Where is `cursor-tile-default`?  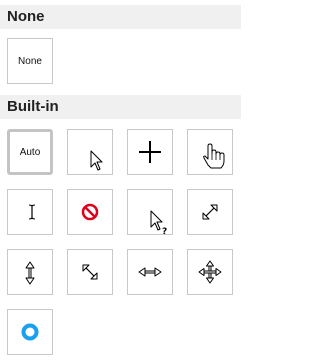 cursor-tile-default is located at coordinates (90, 152).